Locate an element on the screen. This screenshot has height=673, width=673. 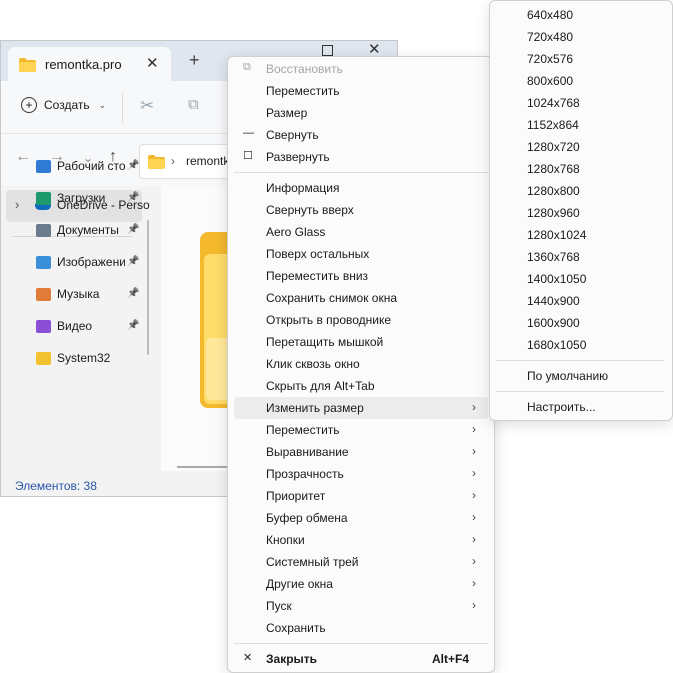
sidebar-item: System32 is located at coordinates (96, 360).